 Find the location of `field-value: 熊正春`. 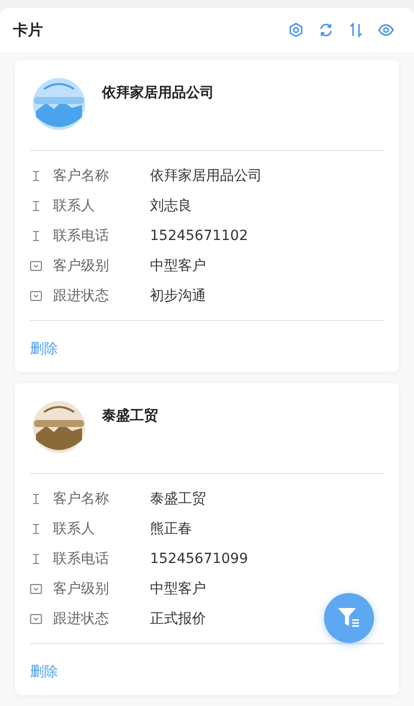

field-value: 熊正春 is located at coordinates (171, 529).